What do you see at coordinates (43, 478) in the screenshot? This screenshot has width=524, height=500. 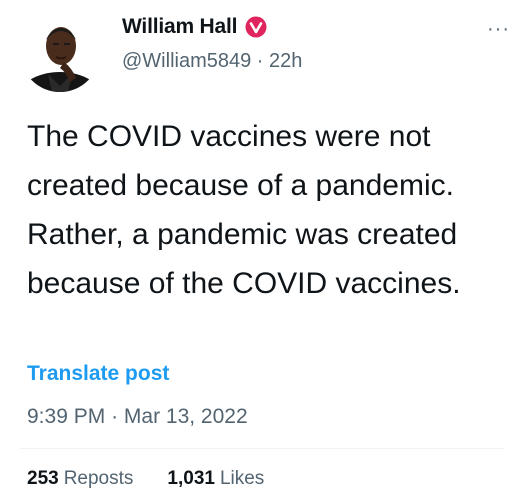 I see `reposts-count: 253` at bounding box center [43, 478].